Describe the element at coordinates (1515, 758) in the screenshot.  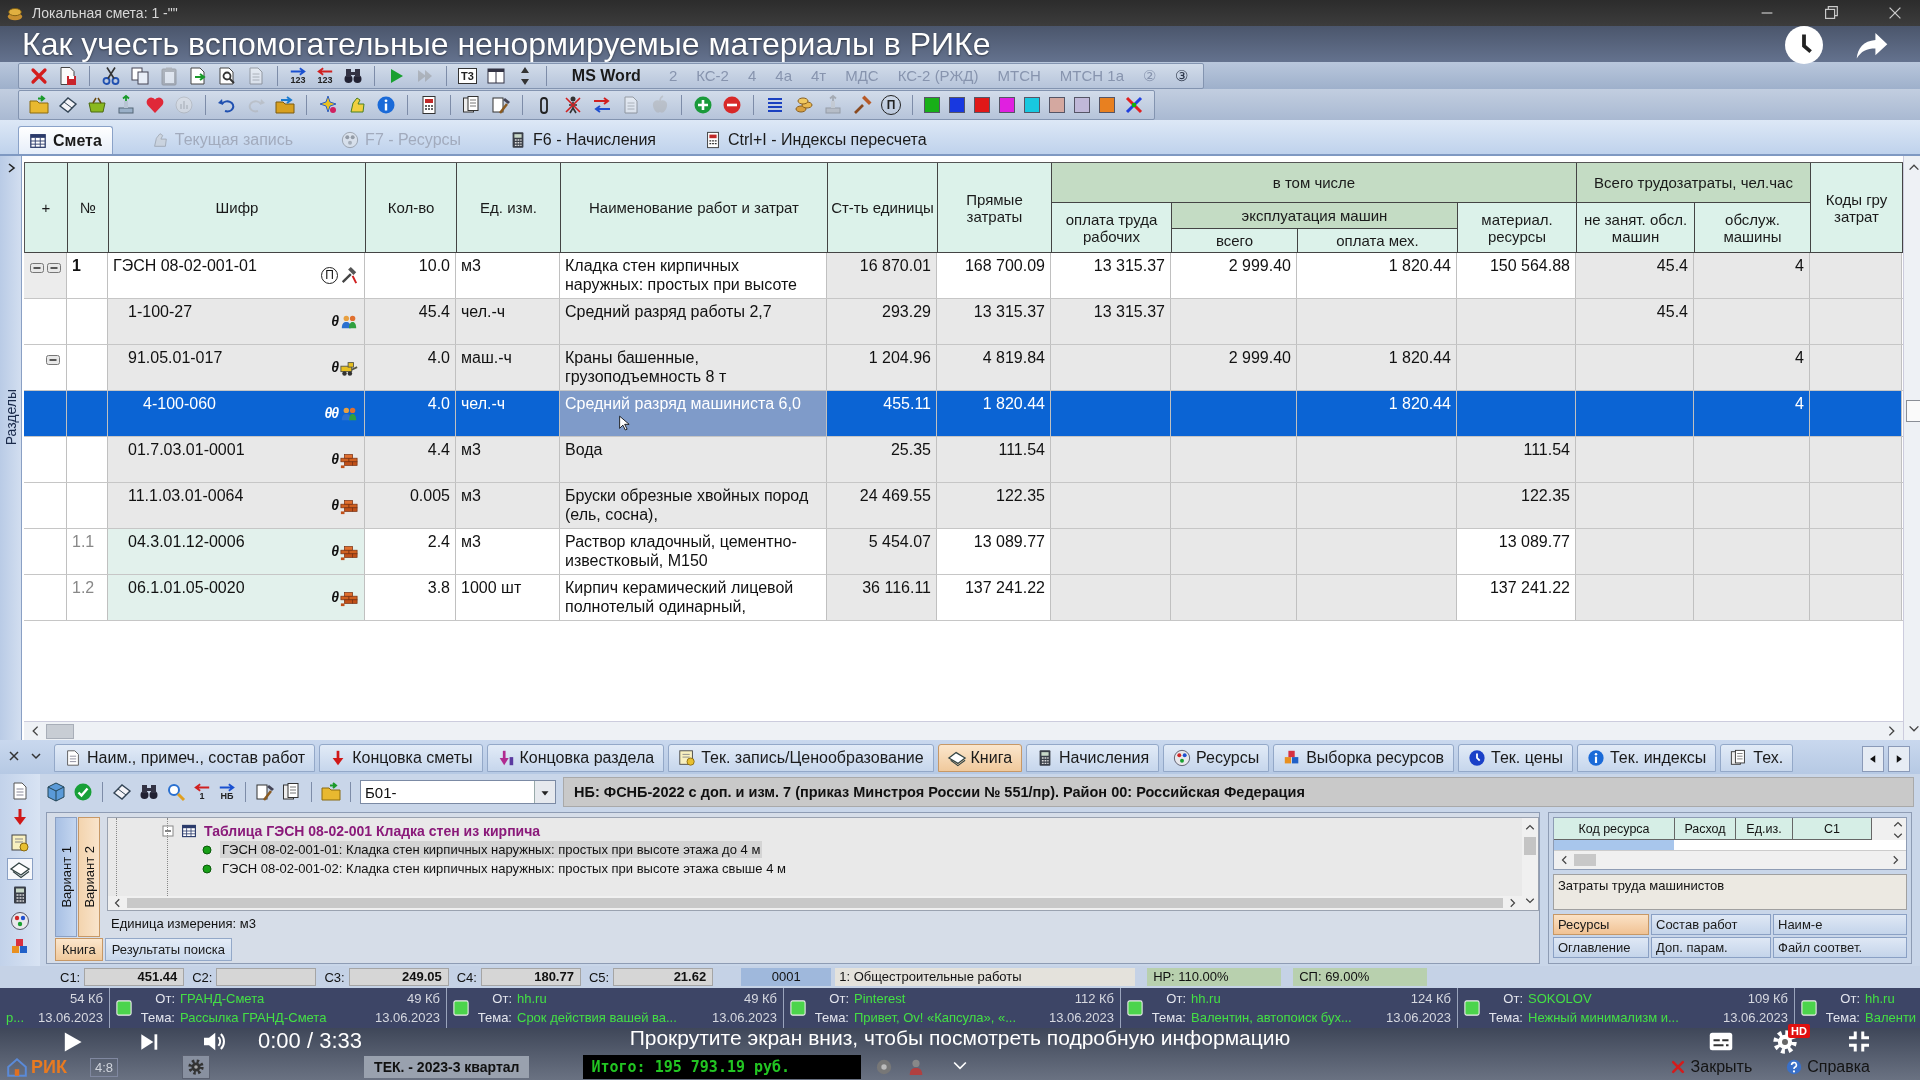
I see `tab: Тек. цены` at that location.